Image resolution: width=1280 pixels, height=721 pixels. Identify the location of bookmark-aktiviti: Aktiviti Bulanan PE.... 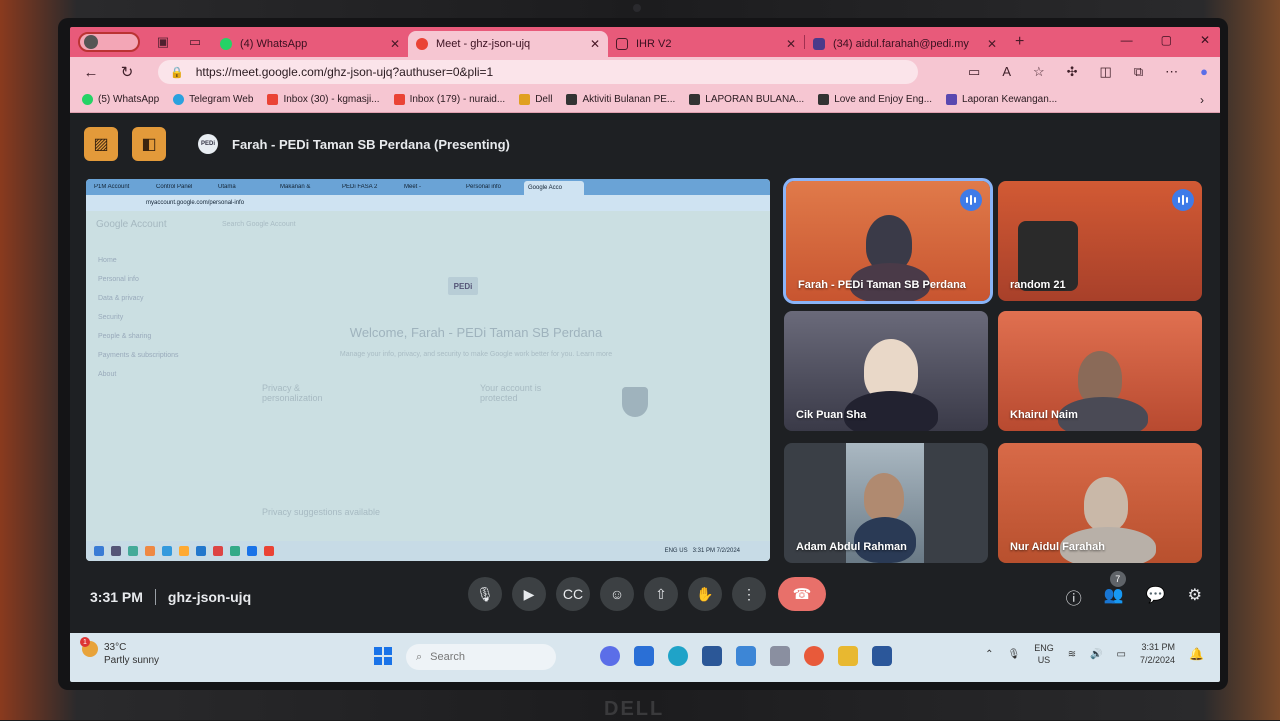
(620, 99).